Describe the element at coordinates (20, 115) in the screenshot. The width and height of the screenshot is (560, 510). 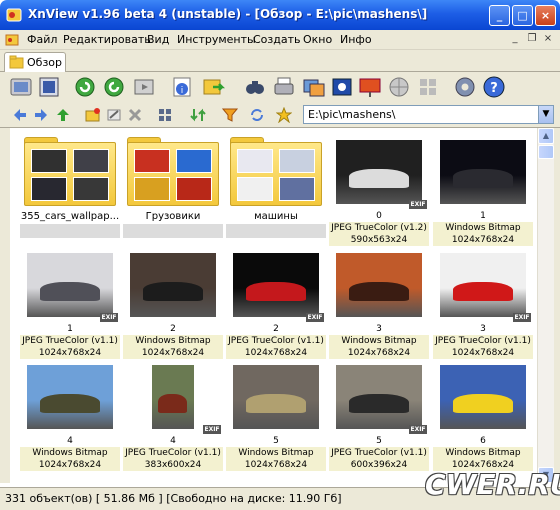
I see `back-icon` at that location.